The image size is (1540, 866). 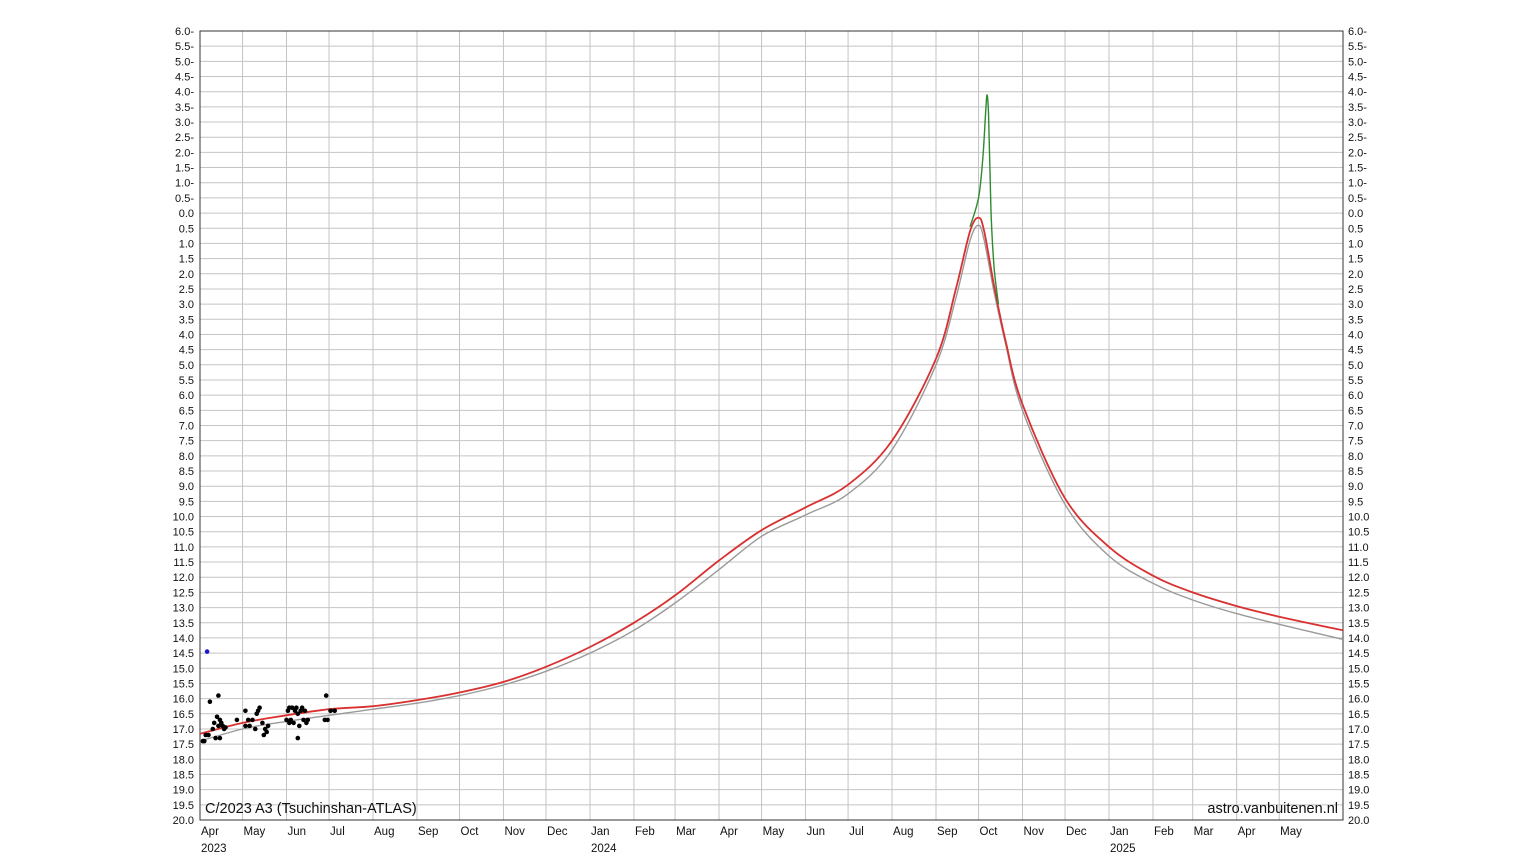 I want to click on y-tick-label-right: 2.0-, so click(x=1357, y=153).